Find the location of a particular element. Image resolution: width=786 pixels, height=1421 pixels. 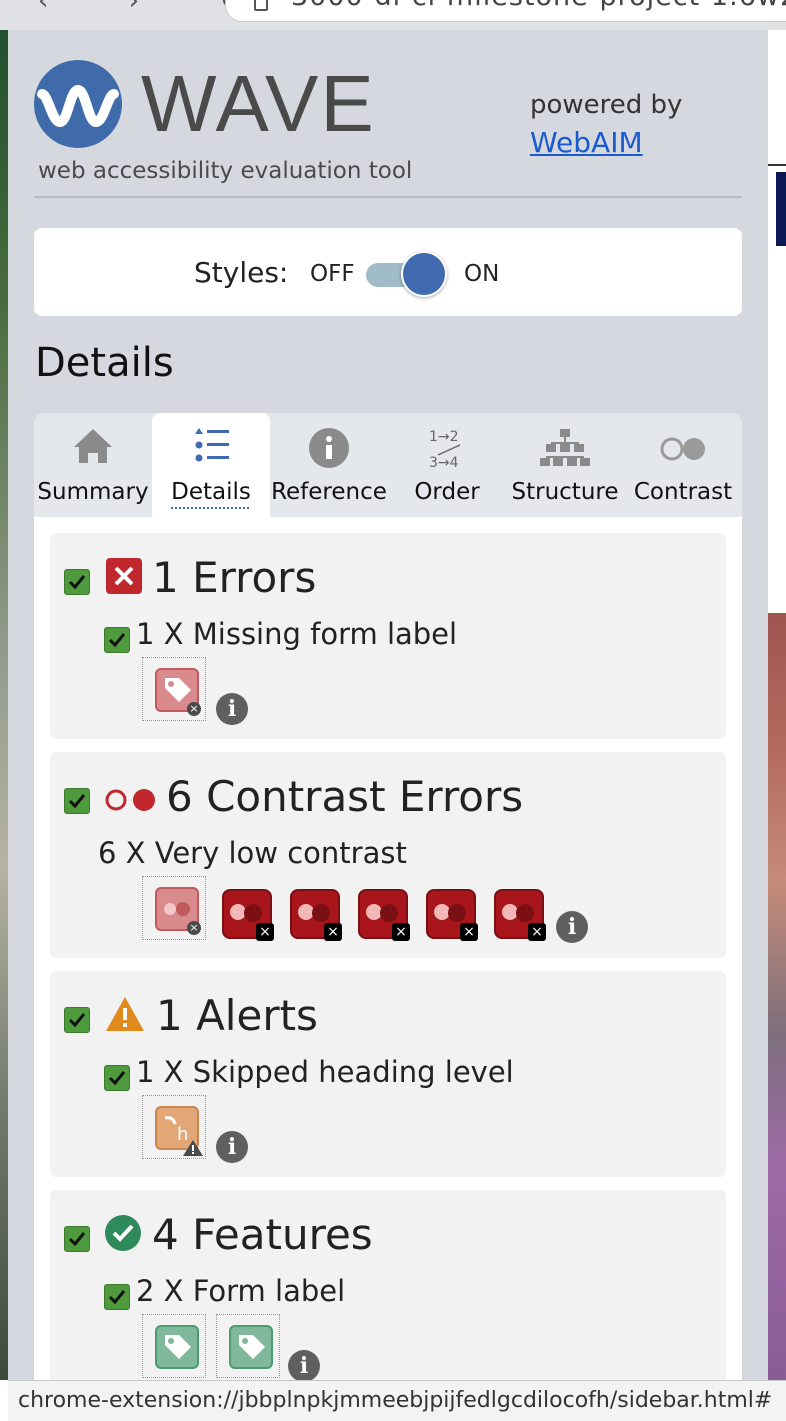

tab-details-label: Details is located at coordinates (211, 492).